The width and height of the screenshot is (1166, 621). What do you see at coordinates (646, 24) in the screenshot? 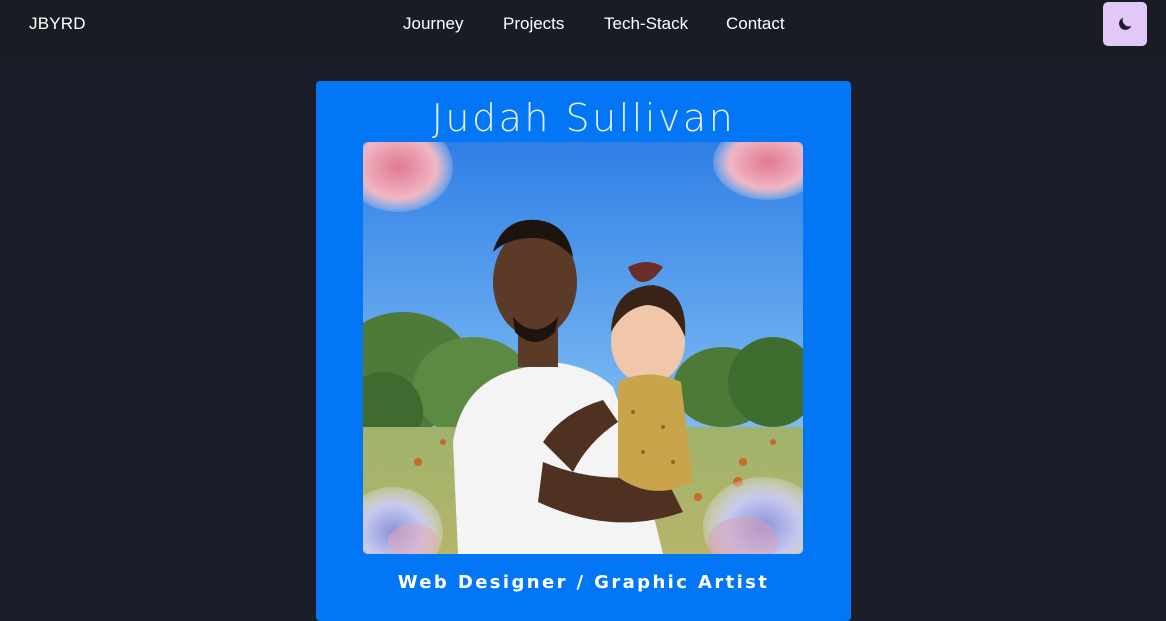
I see `nav-link-tech-stack: Tech-Stack` at bounding box center [646, 24].